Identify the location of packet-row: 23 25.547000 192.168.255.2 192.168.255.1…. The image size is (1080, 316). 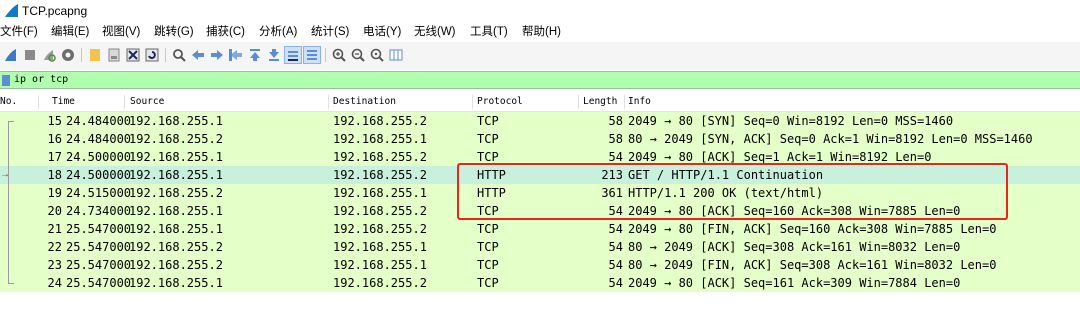
(540, 265).